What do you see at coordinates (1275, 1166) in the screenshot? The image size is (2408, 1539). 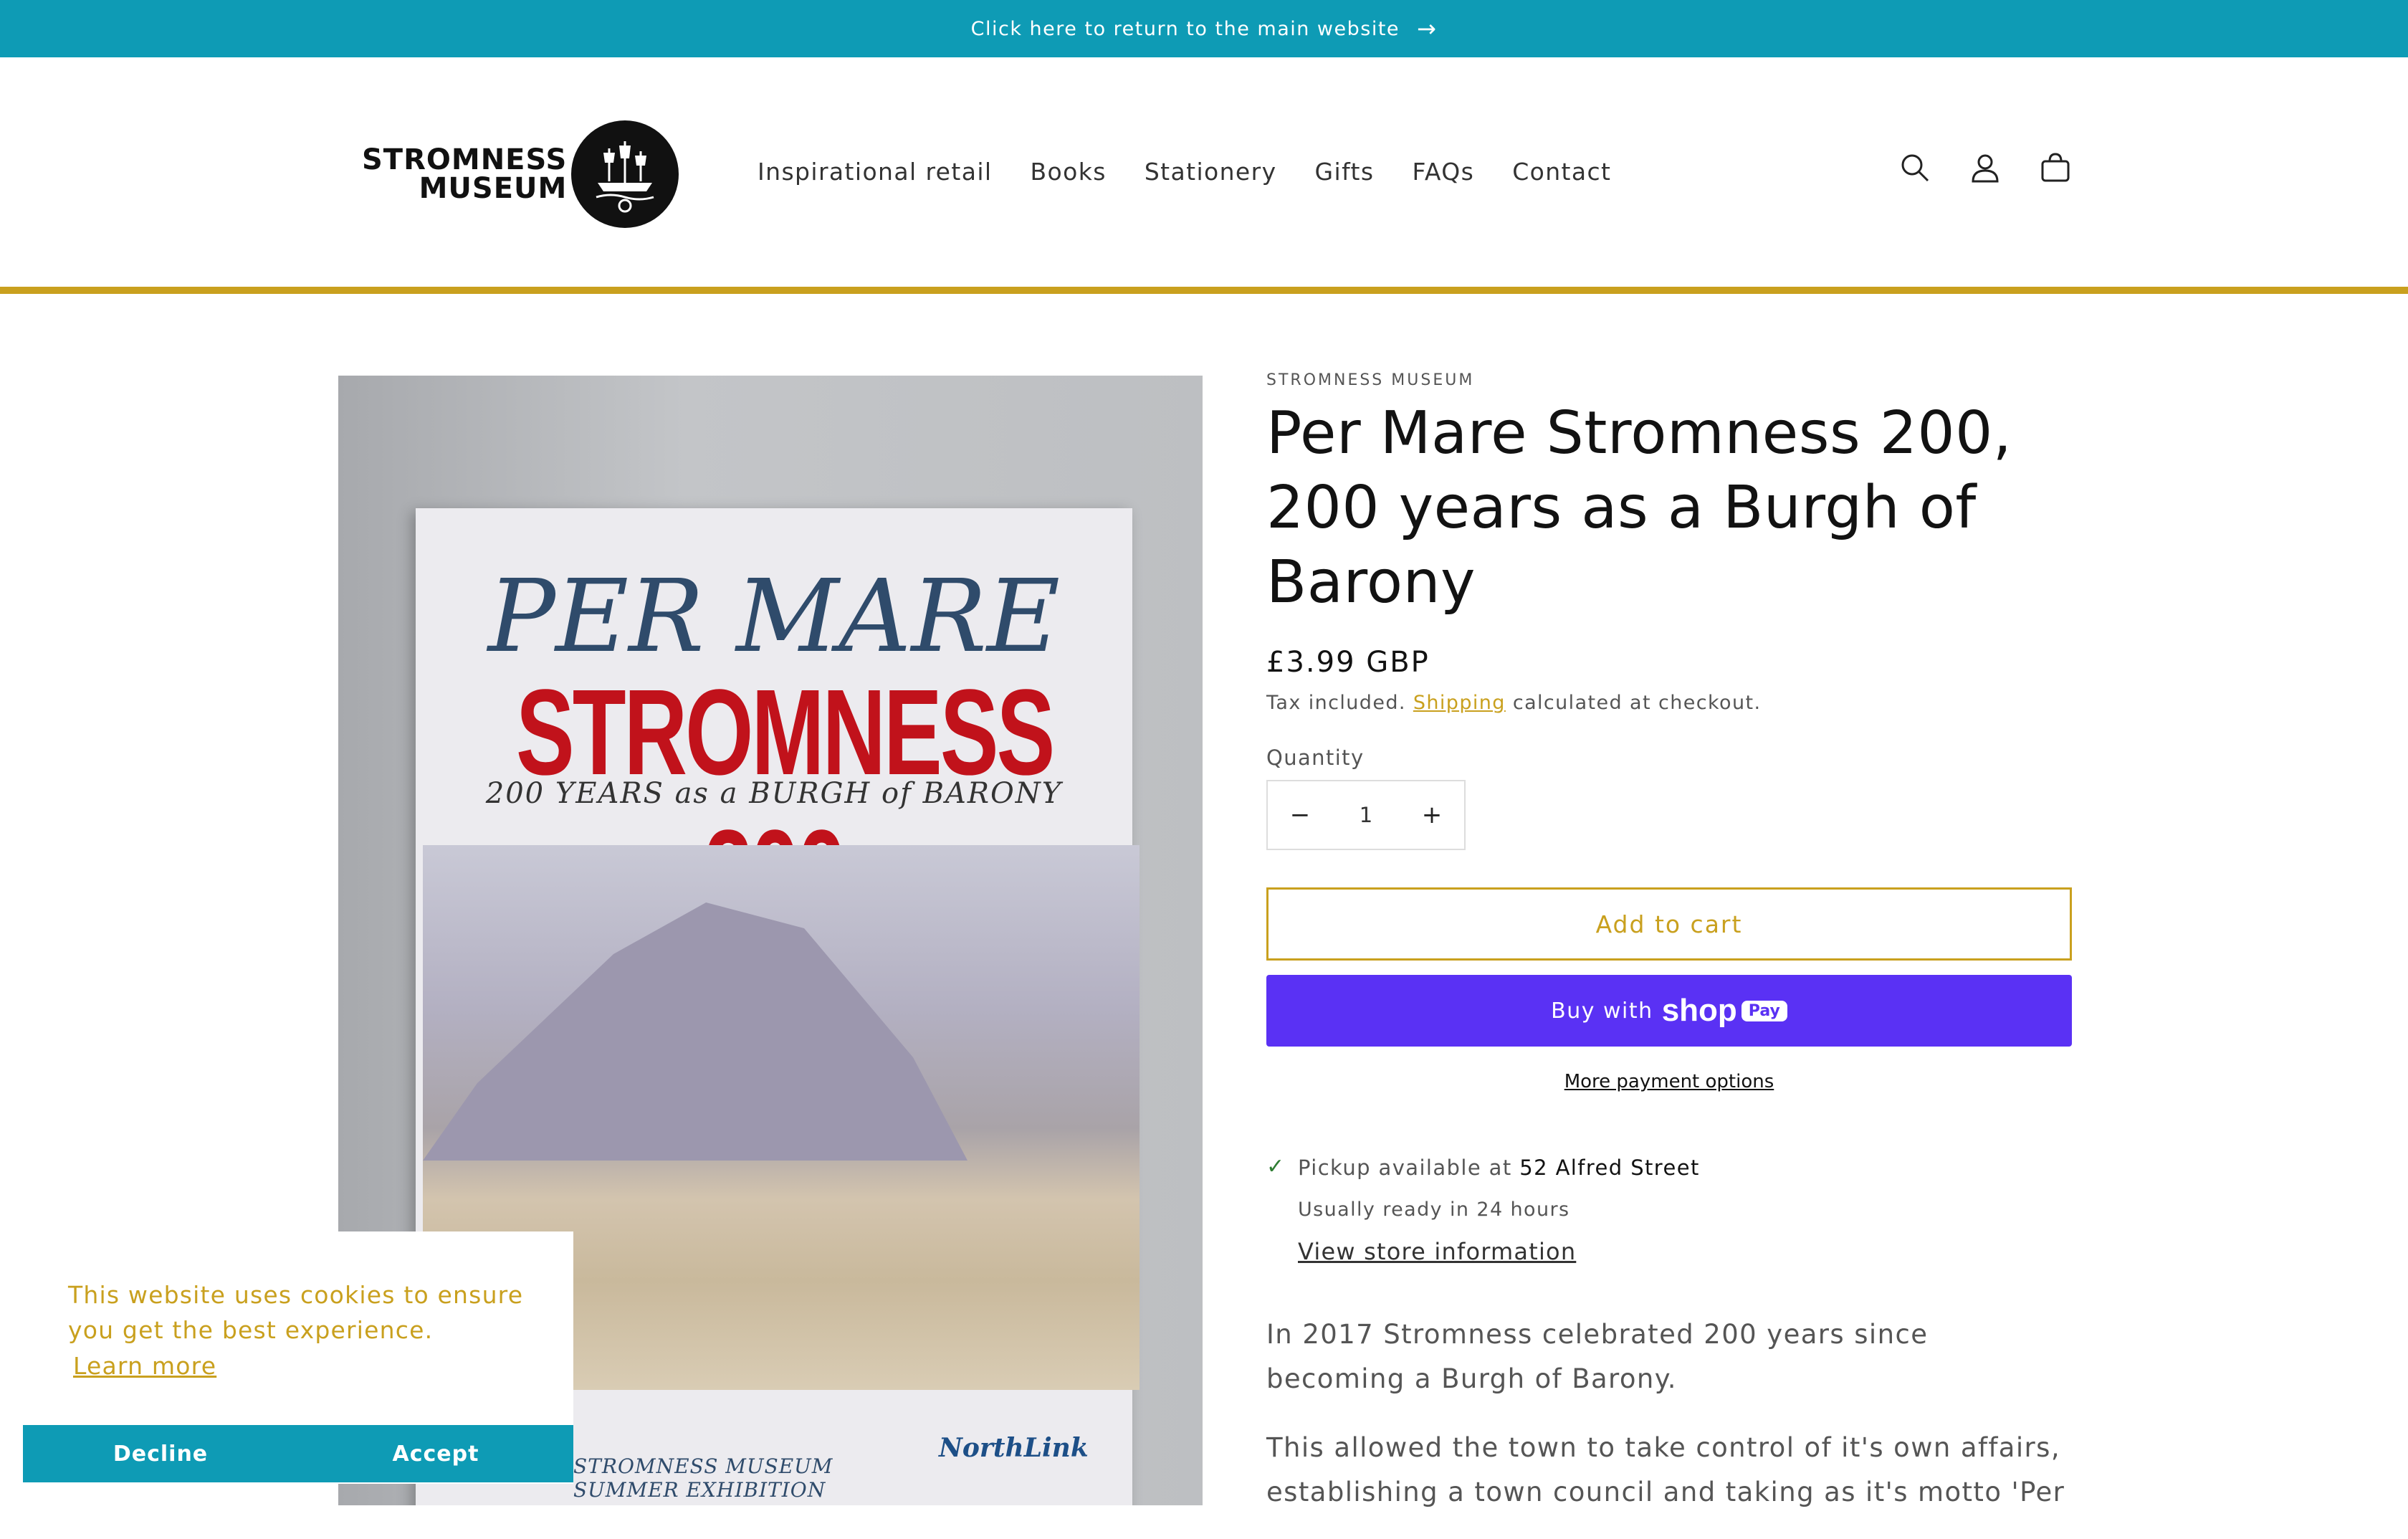 I see `checkmark-icon: ✓` at bounding box center [1275, 1166].